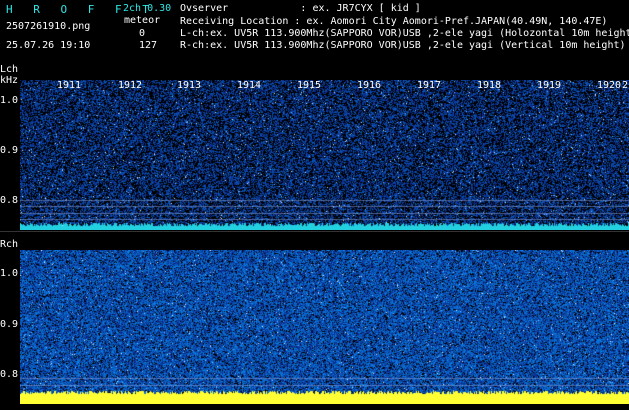 The image size is (629, 410). What do you see at coordinates (9, 100) in the screenshot?
I see `lch-ytick-1.0: 1.0` at bounding box center [9, 100].